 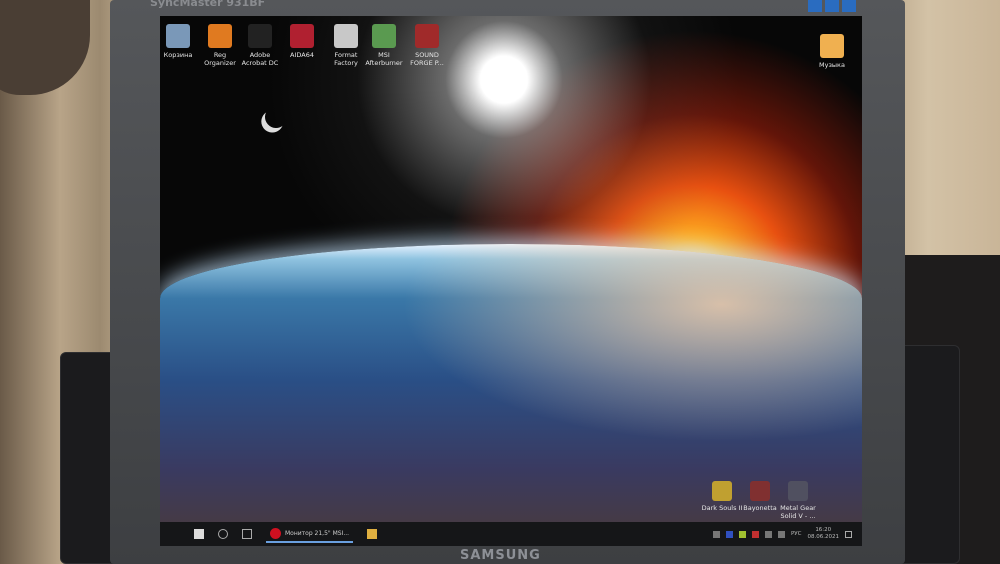 I want to click on msi-afterburner-icon, so click(x=384, y=36).